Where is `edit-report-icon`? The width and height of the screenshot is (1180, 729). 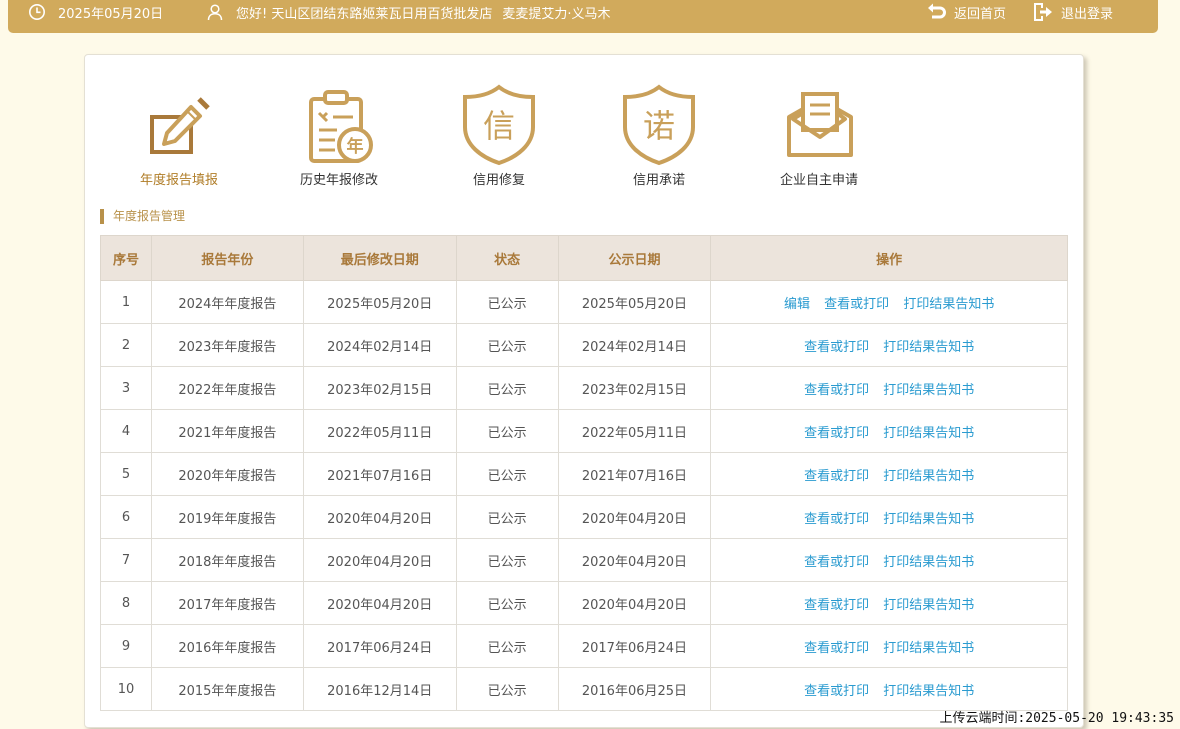
edit-report-icon is located at coordinates (179, 125).